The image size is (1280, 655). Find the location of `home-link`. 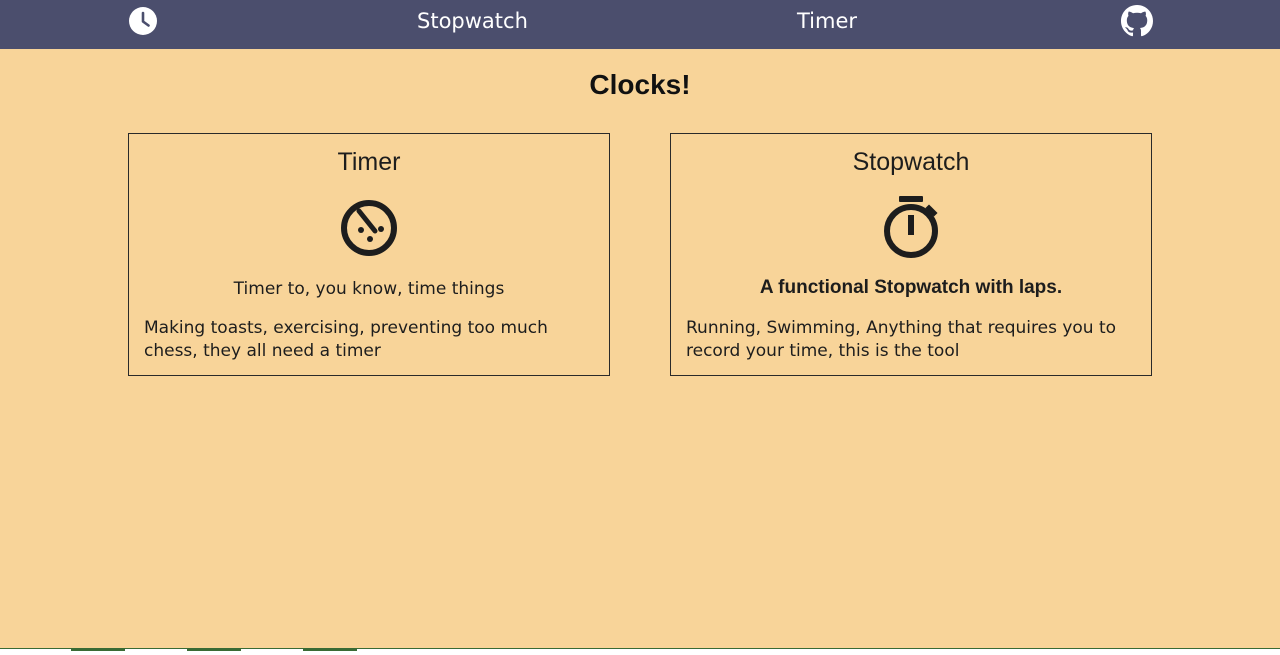

home-link is located at coordinates (143, 21).